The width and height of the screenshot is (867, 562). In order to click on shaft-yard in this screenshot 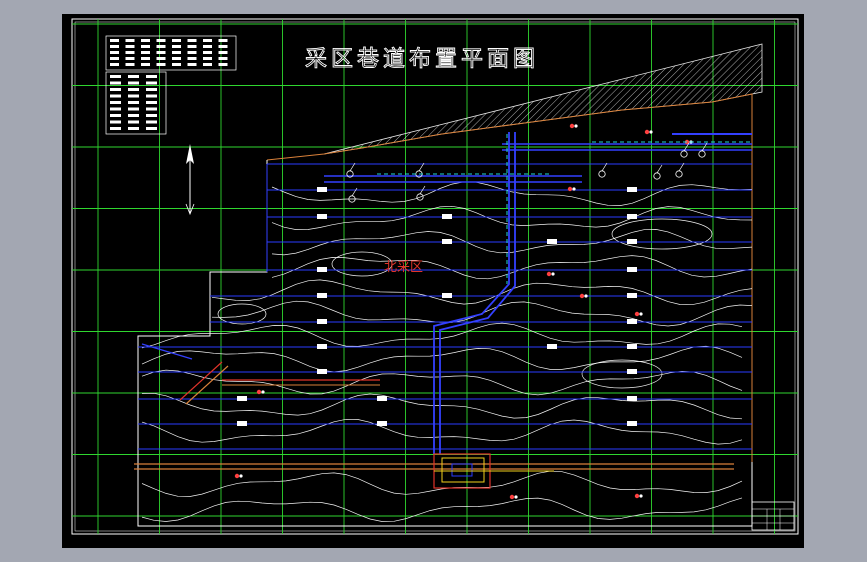, I will do `click(493, 471)`.